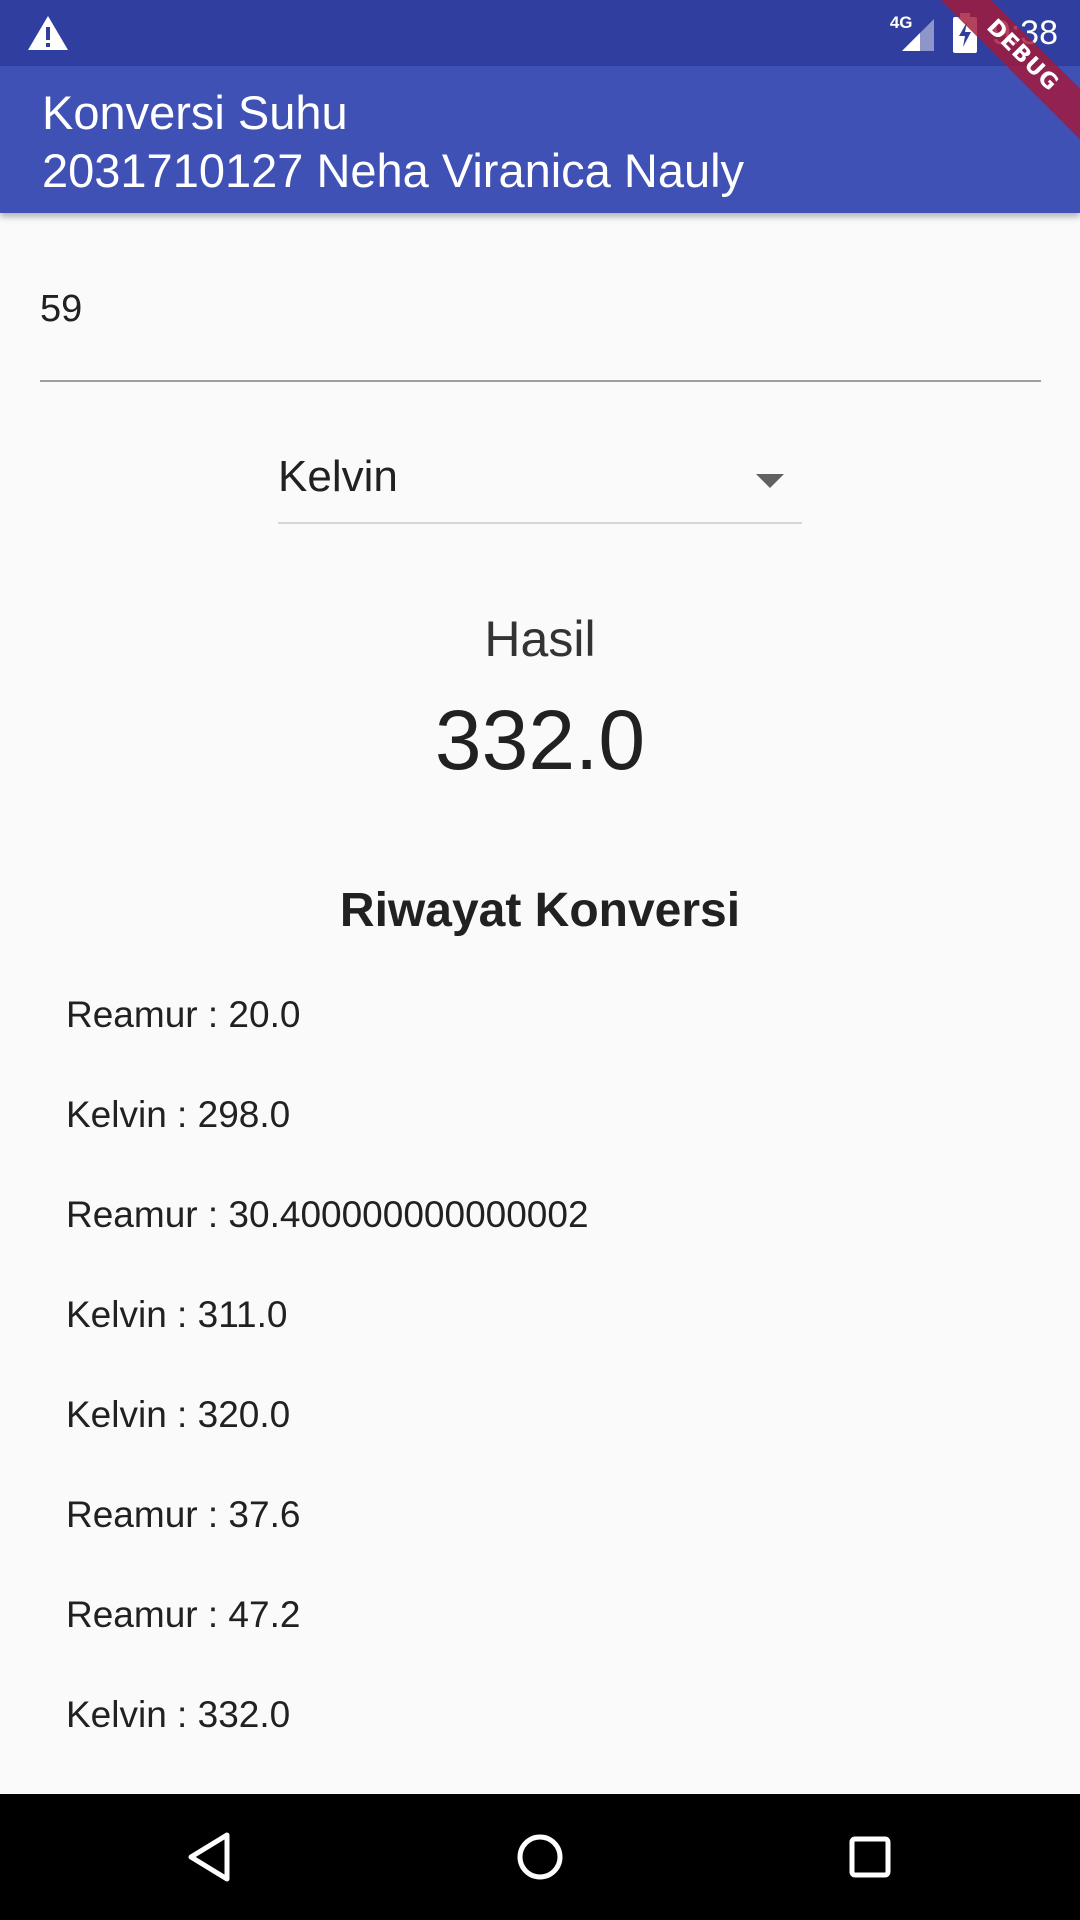 The width and height of the screenshot is (1080, 1920). I want to click on history-title: Riwayat Konversi, so click(540, 910).